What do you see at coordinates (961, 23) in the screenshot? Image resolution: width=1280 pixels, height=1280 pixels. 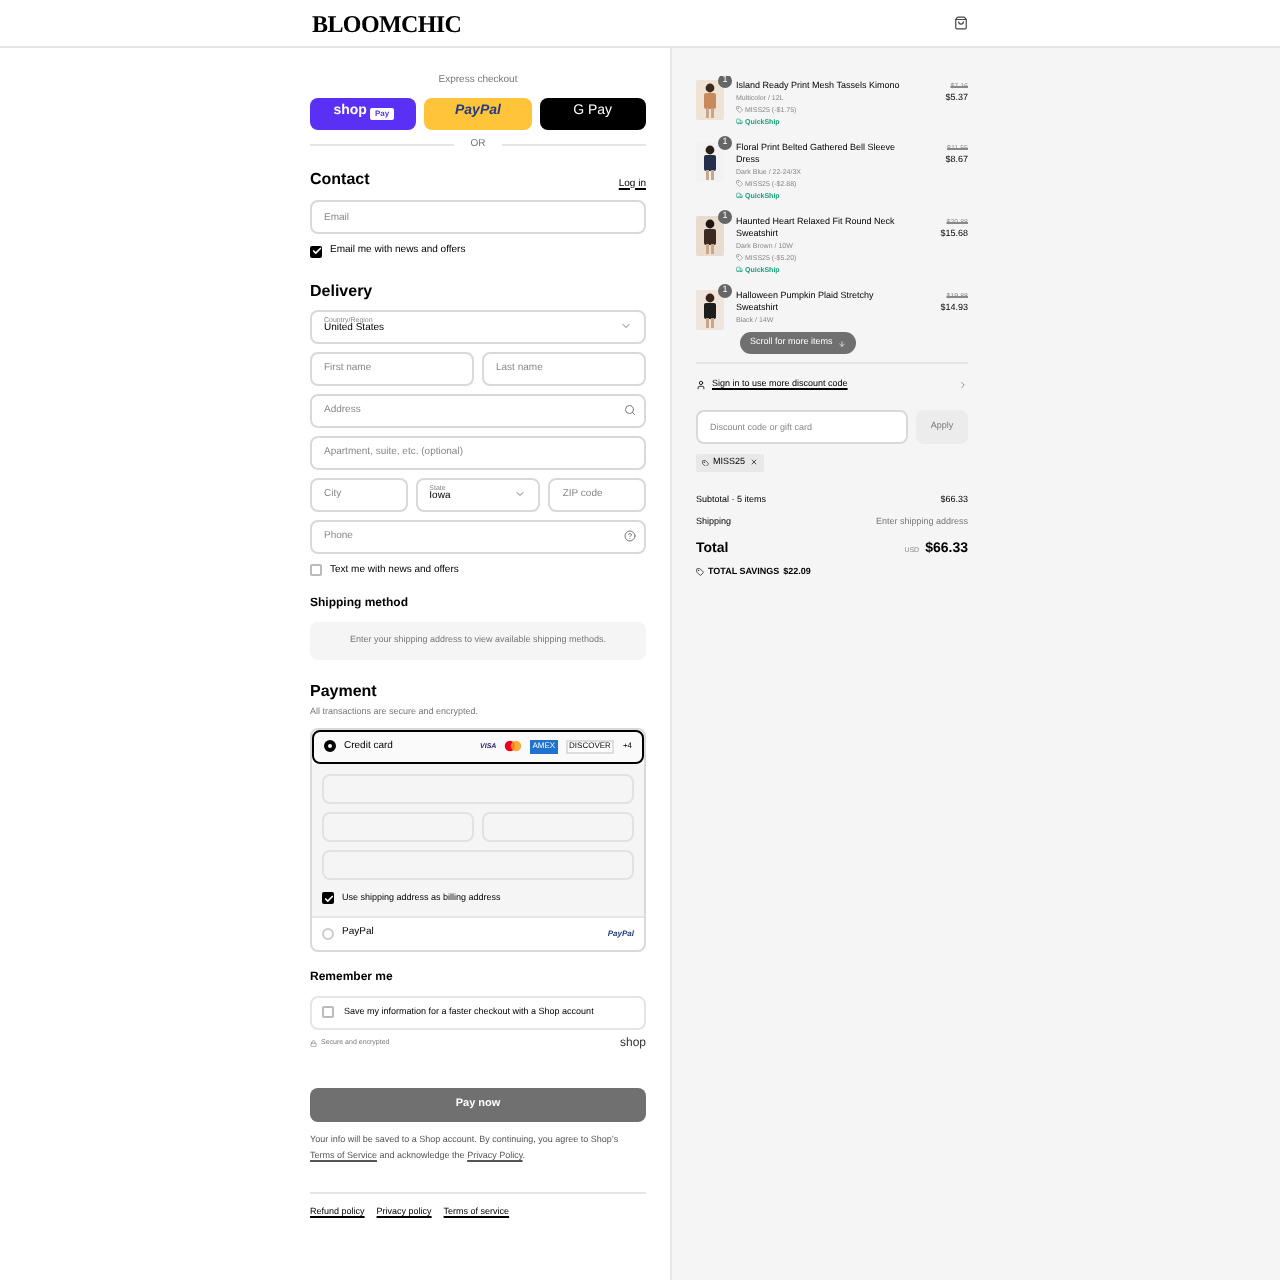 I see `bag-icon` at bounding box center [961, 23].